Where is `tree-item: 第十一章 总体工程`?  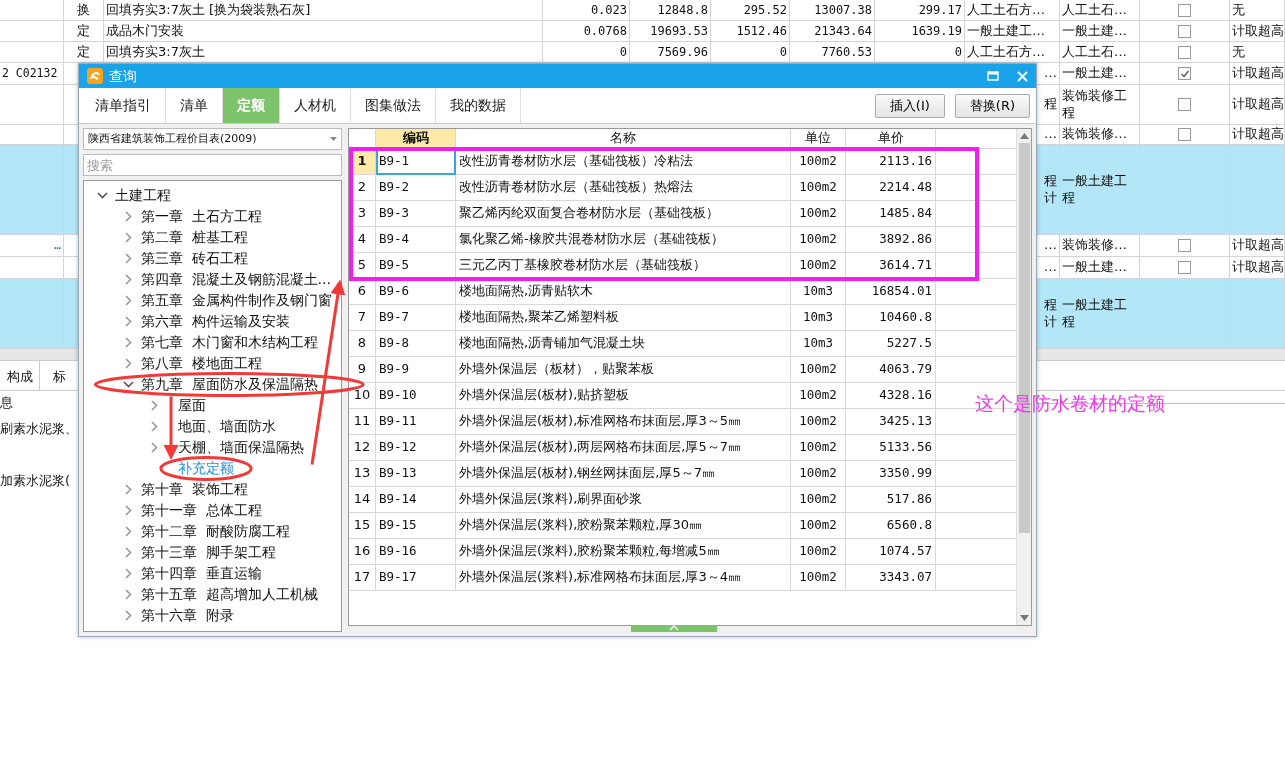
tree-item: 第十一章 总体工程 is located at coordinates (201, 510).